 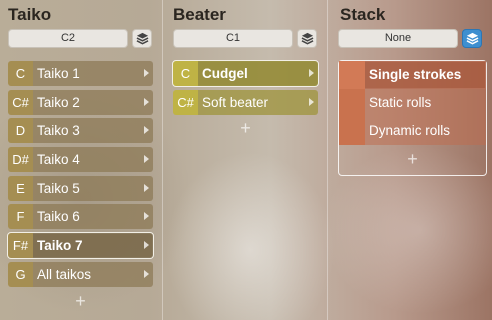 I want to click on row-key: D#, so click(x=20, y=160).